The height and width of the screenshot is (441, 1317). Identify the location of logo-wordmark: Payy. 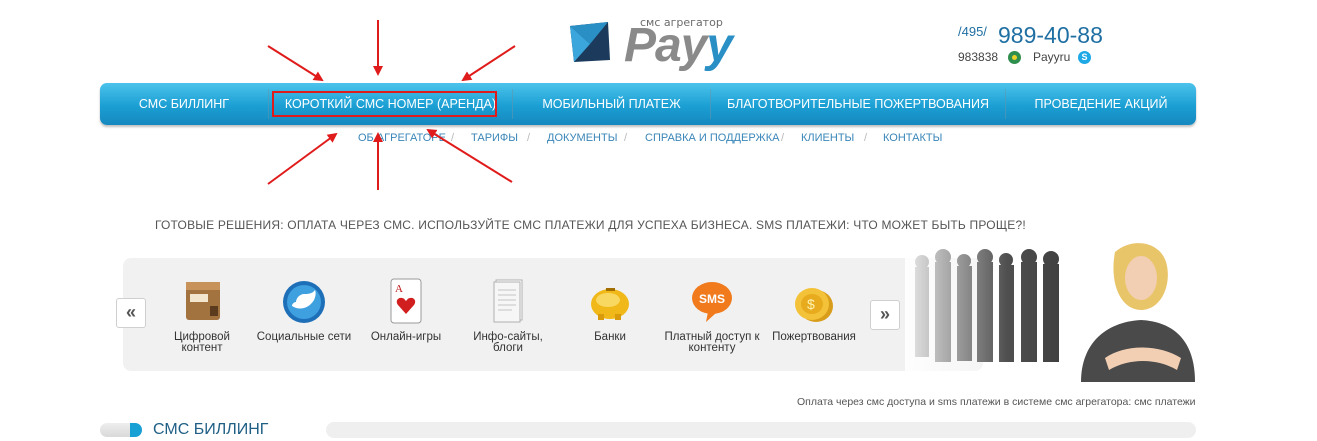
(678, 45).